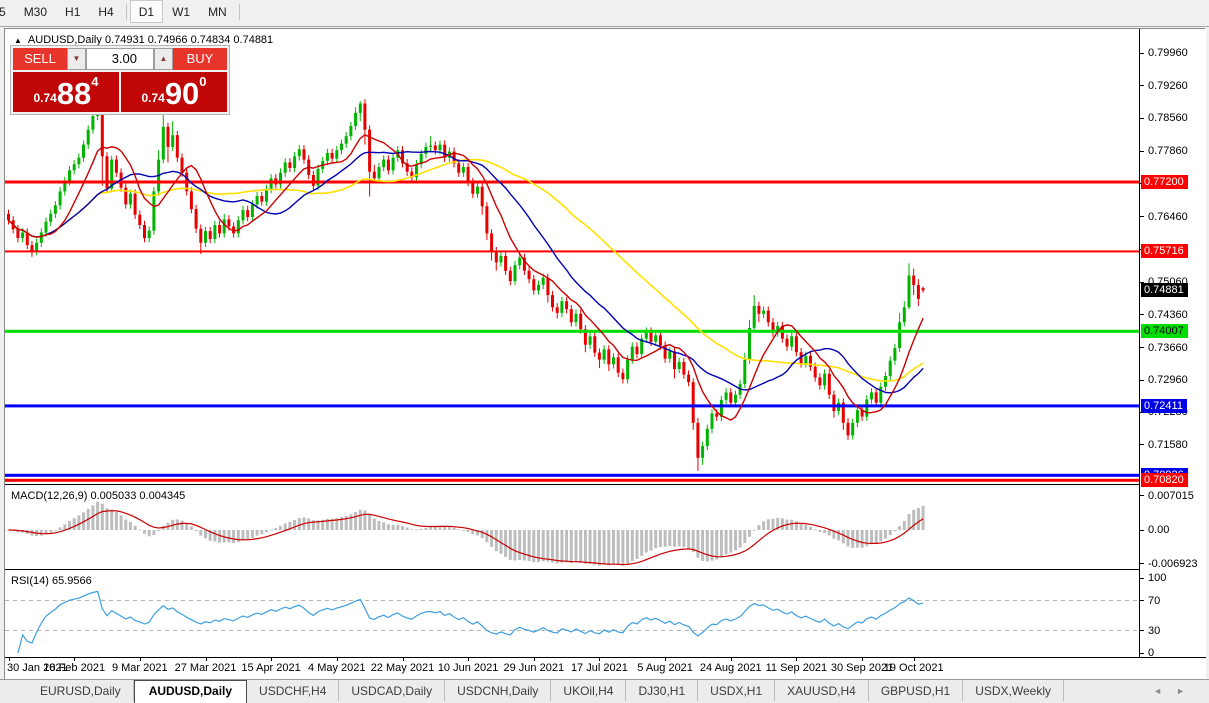  What do you see at coordinates (913, 668) in the screenshot?
I see `date-label: 19 Oct 2021` at bounding box center [913, 668].